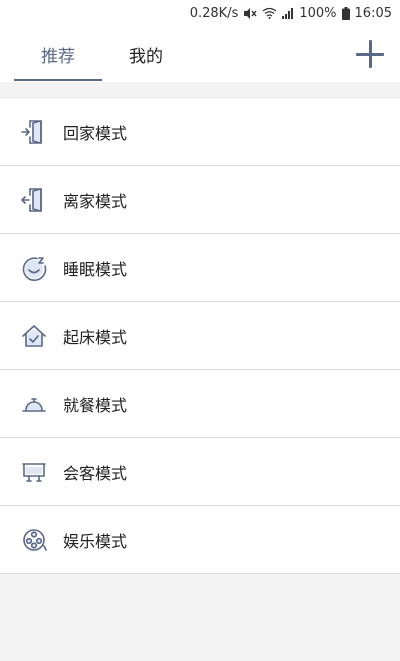 This screenshot has height=661, width=400. Describe the element at coordinates (34, 336) in the screenshot. I see `house-check-icon` at that location.